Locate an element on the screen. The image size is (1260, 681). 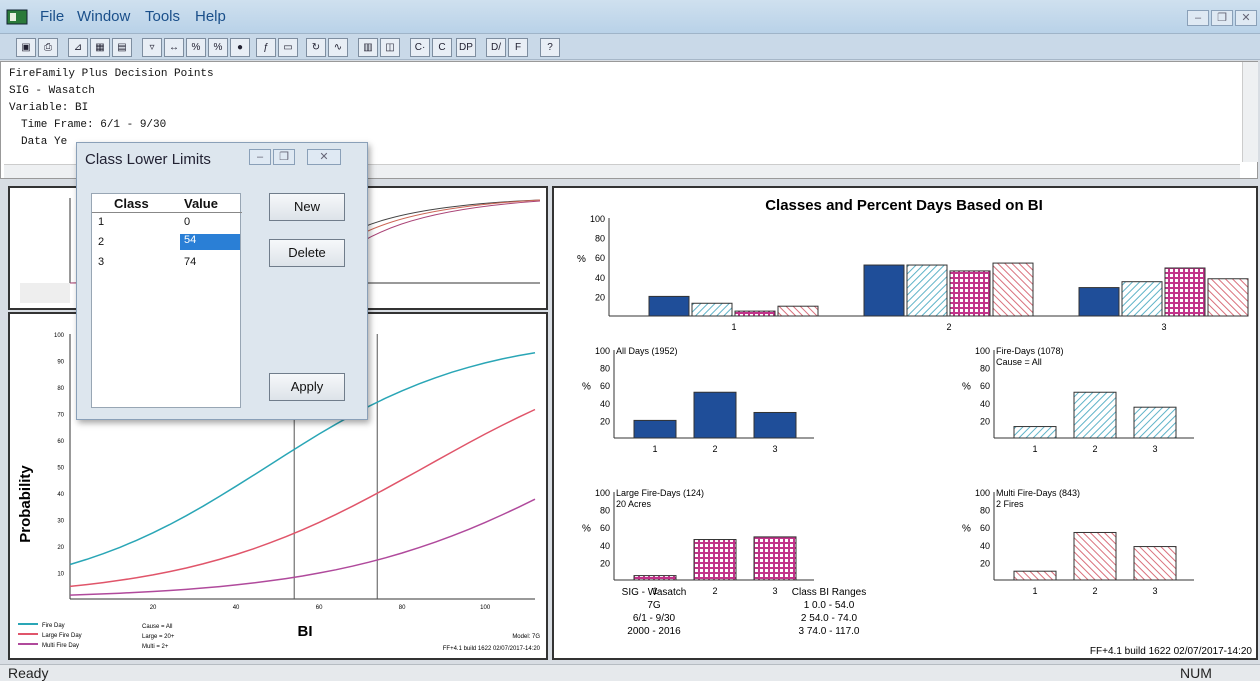
column-header-class: Class is located at coordinates (131, 203).